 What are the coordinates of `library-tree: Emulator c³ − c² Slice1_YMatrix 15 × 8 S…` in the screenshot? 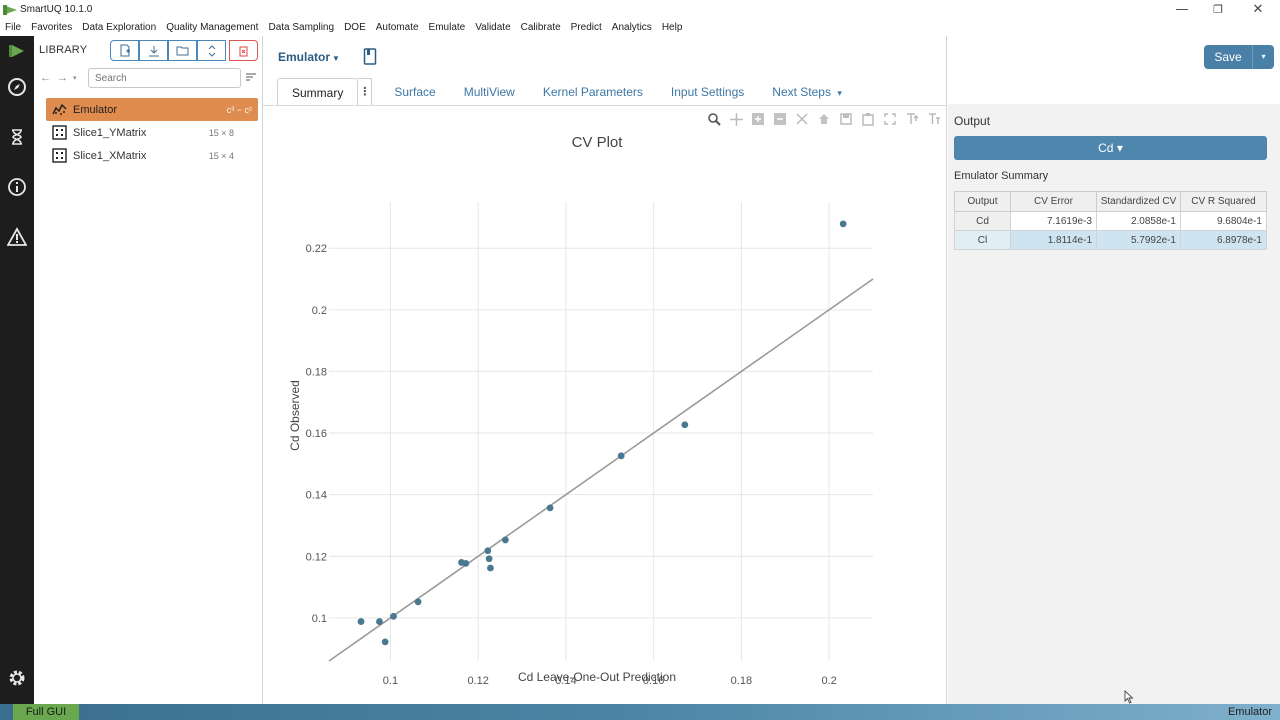 It's located at (152, 132).